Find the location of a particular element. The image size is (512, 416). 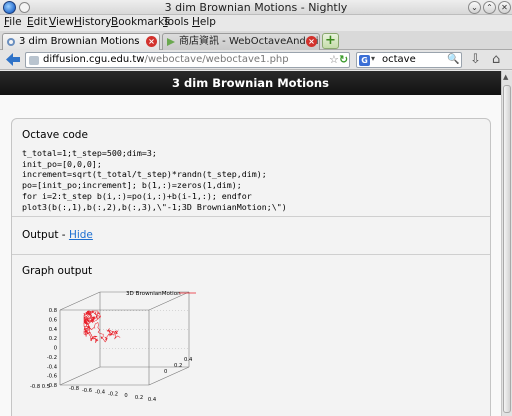

menu-bookmarks: Bookmarks is located at coordinates (140, 22).